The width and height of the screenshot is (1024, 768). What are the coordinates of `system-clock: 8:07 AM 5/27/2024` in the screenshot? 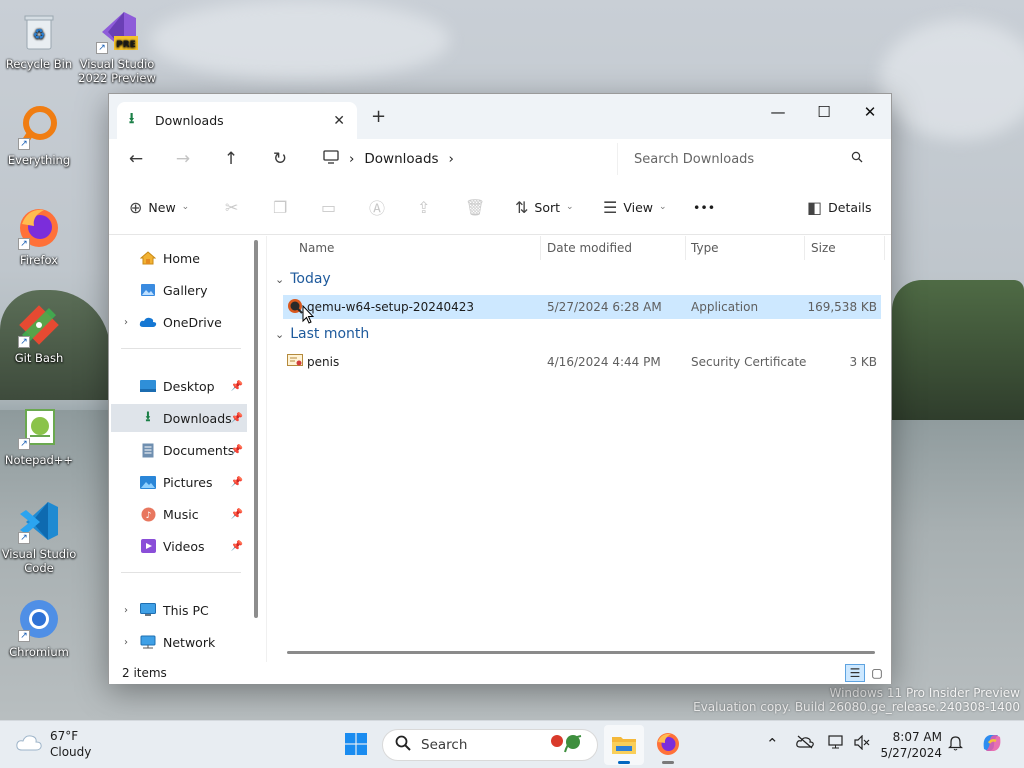 It's located at (911, 745).